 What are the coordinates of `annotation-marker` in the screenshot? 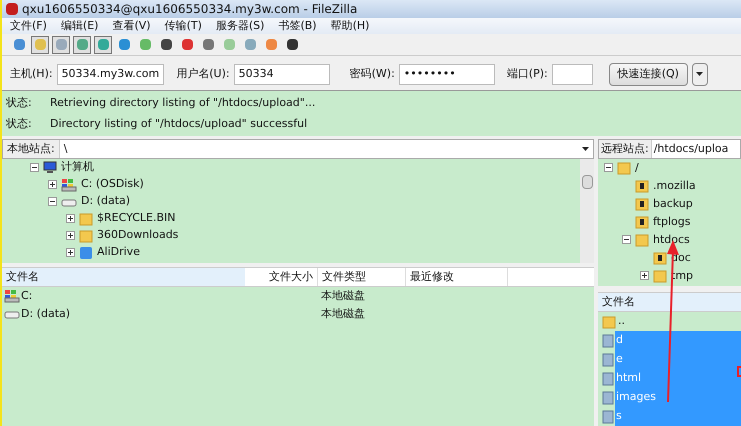 It's located at (739, 371).